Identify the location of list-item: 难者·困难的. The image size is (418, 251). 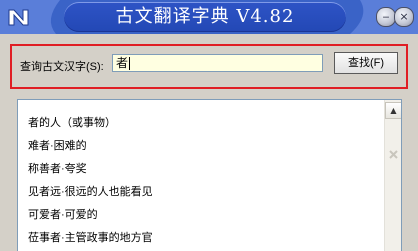
(198, 148).